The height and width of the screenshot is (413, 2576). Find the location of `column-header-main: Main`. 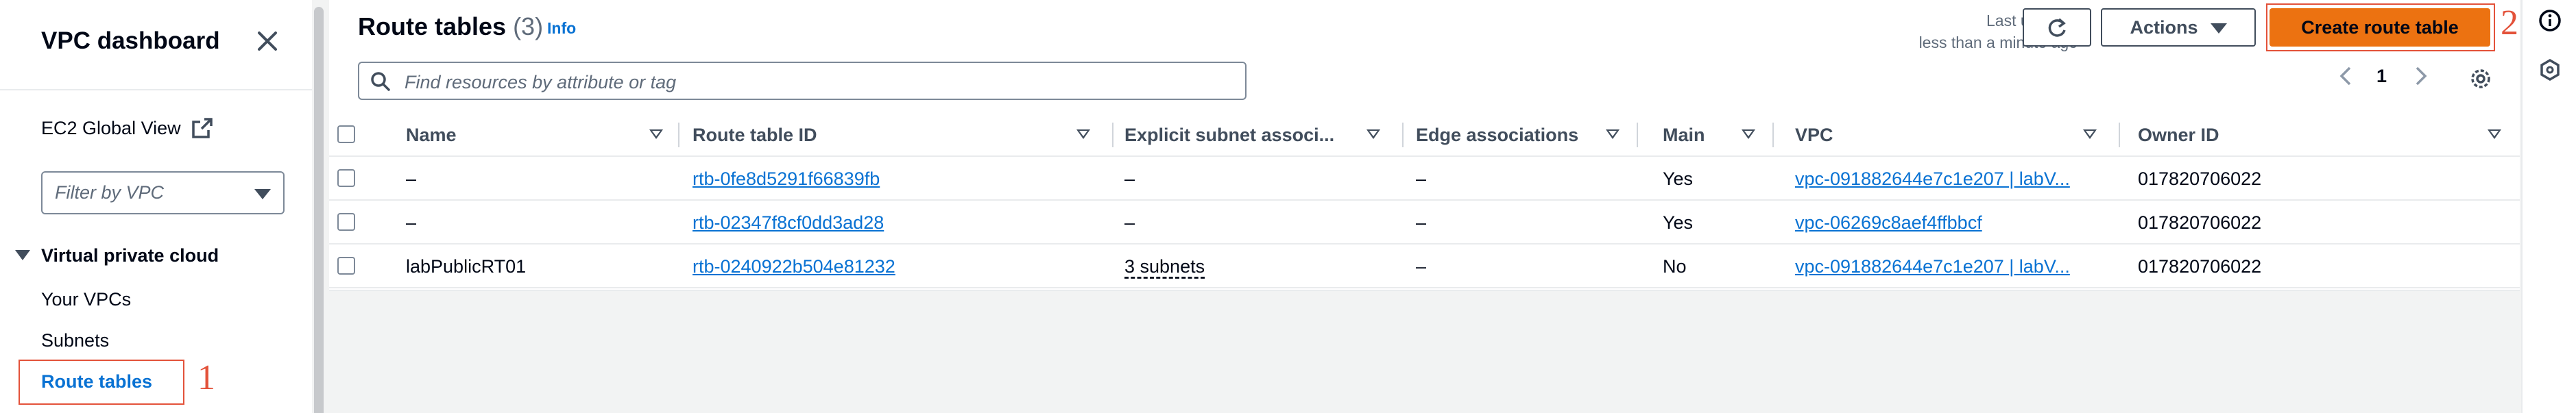

column-header-main: Main is located at coordinates (1704, 135).